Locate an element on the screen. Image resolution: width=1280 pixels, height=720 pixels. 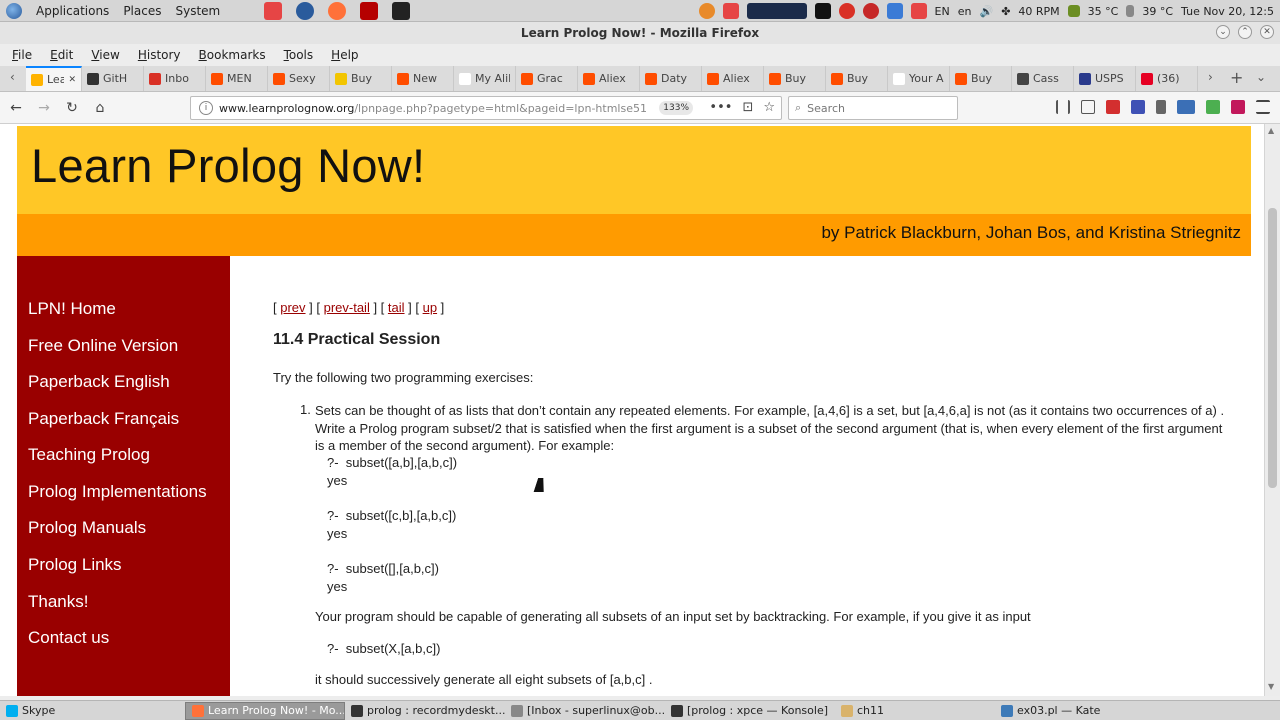
launcher-thunderbird-icon is located at coordinates (305, 10).